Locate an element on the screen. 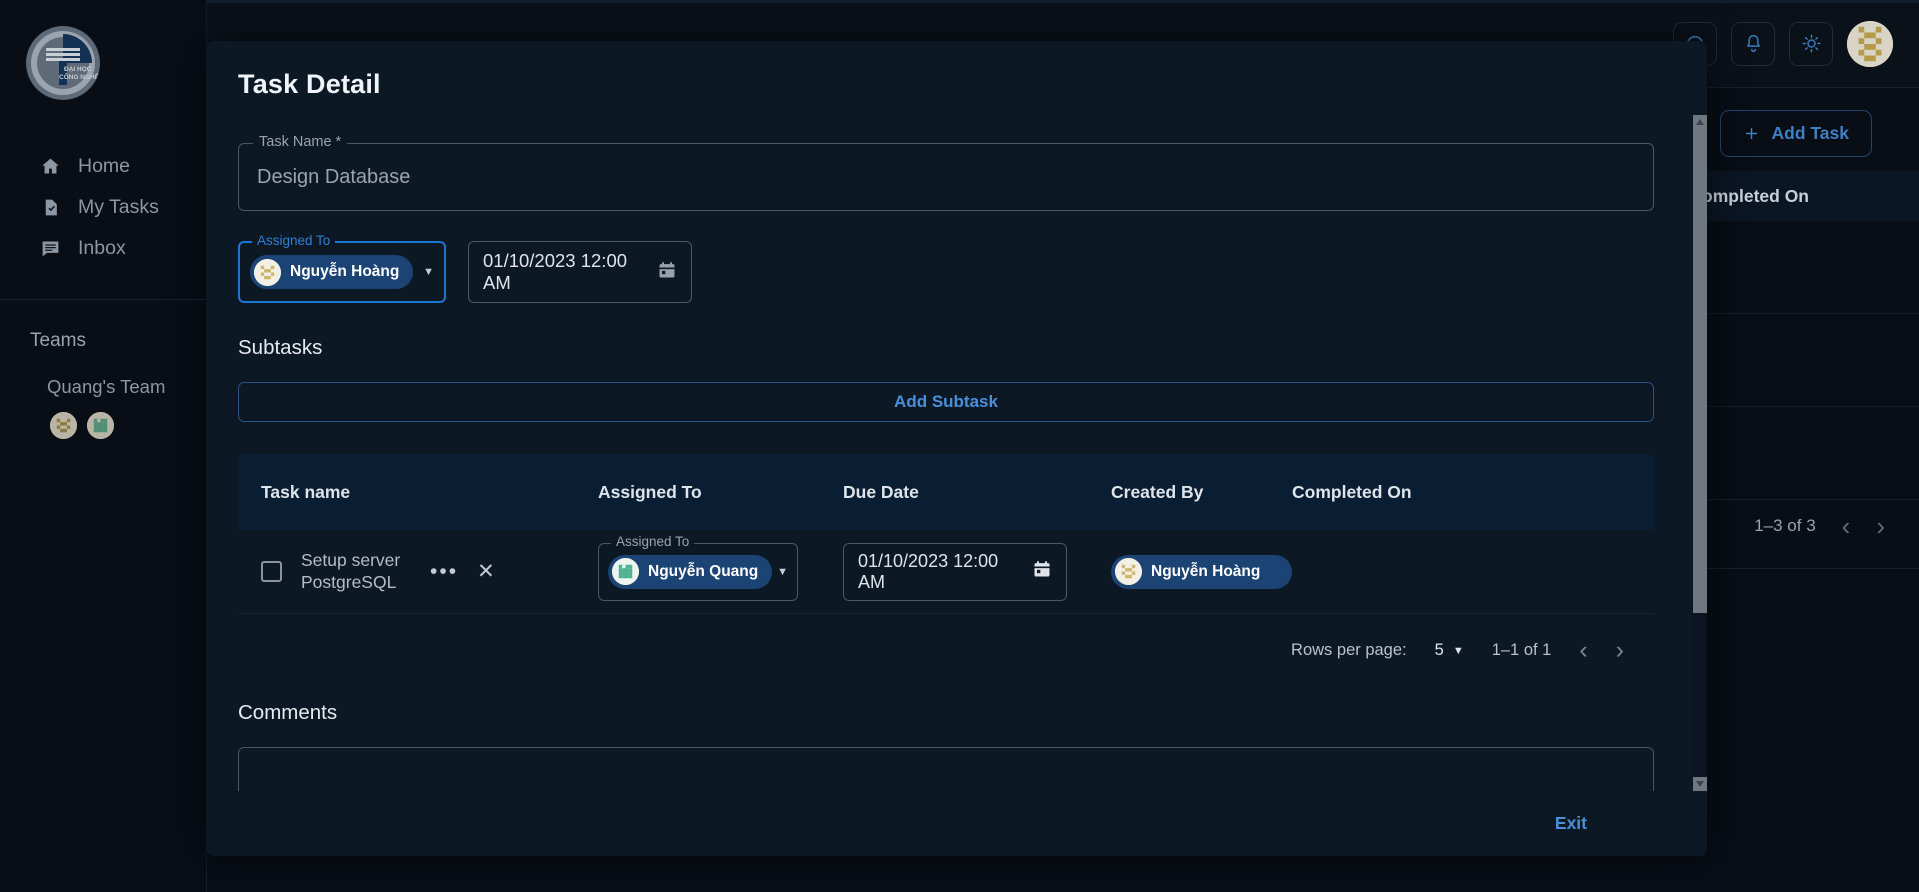 The width and height of the screenshot is (1919, 892). rows-per-page-value: 5 is located at coordinates (1439, 650).